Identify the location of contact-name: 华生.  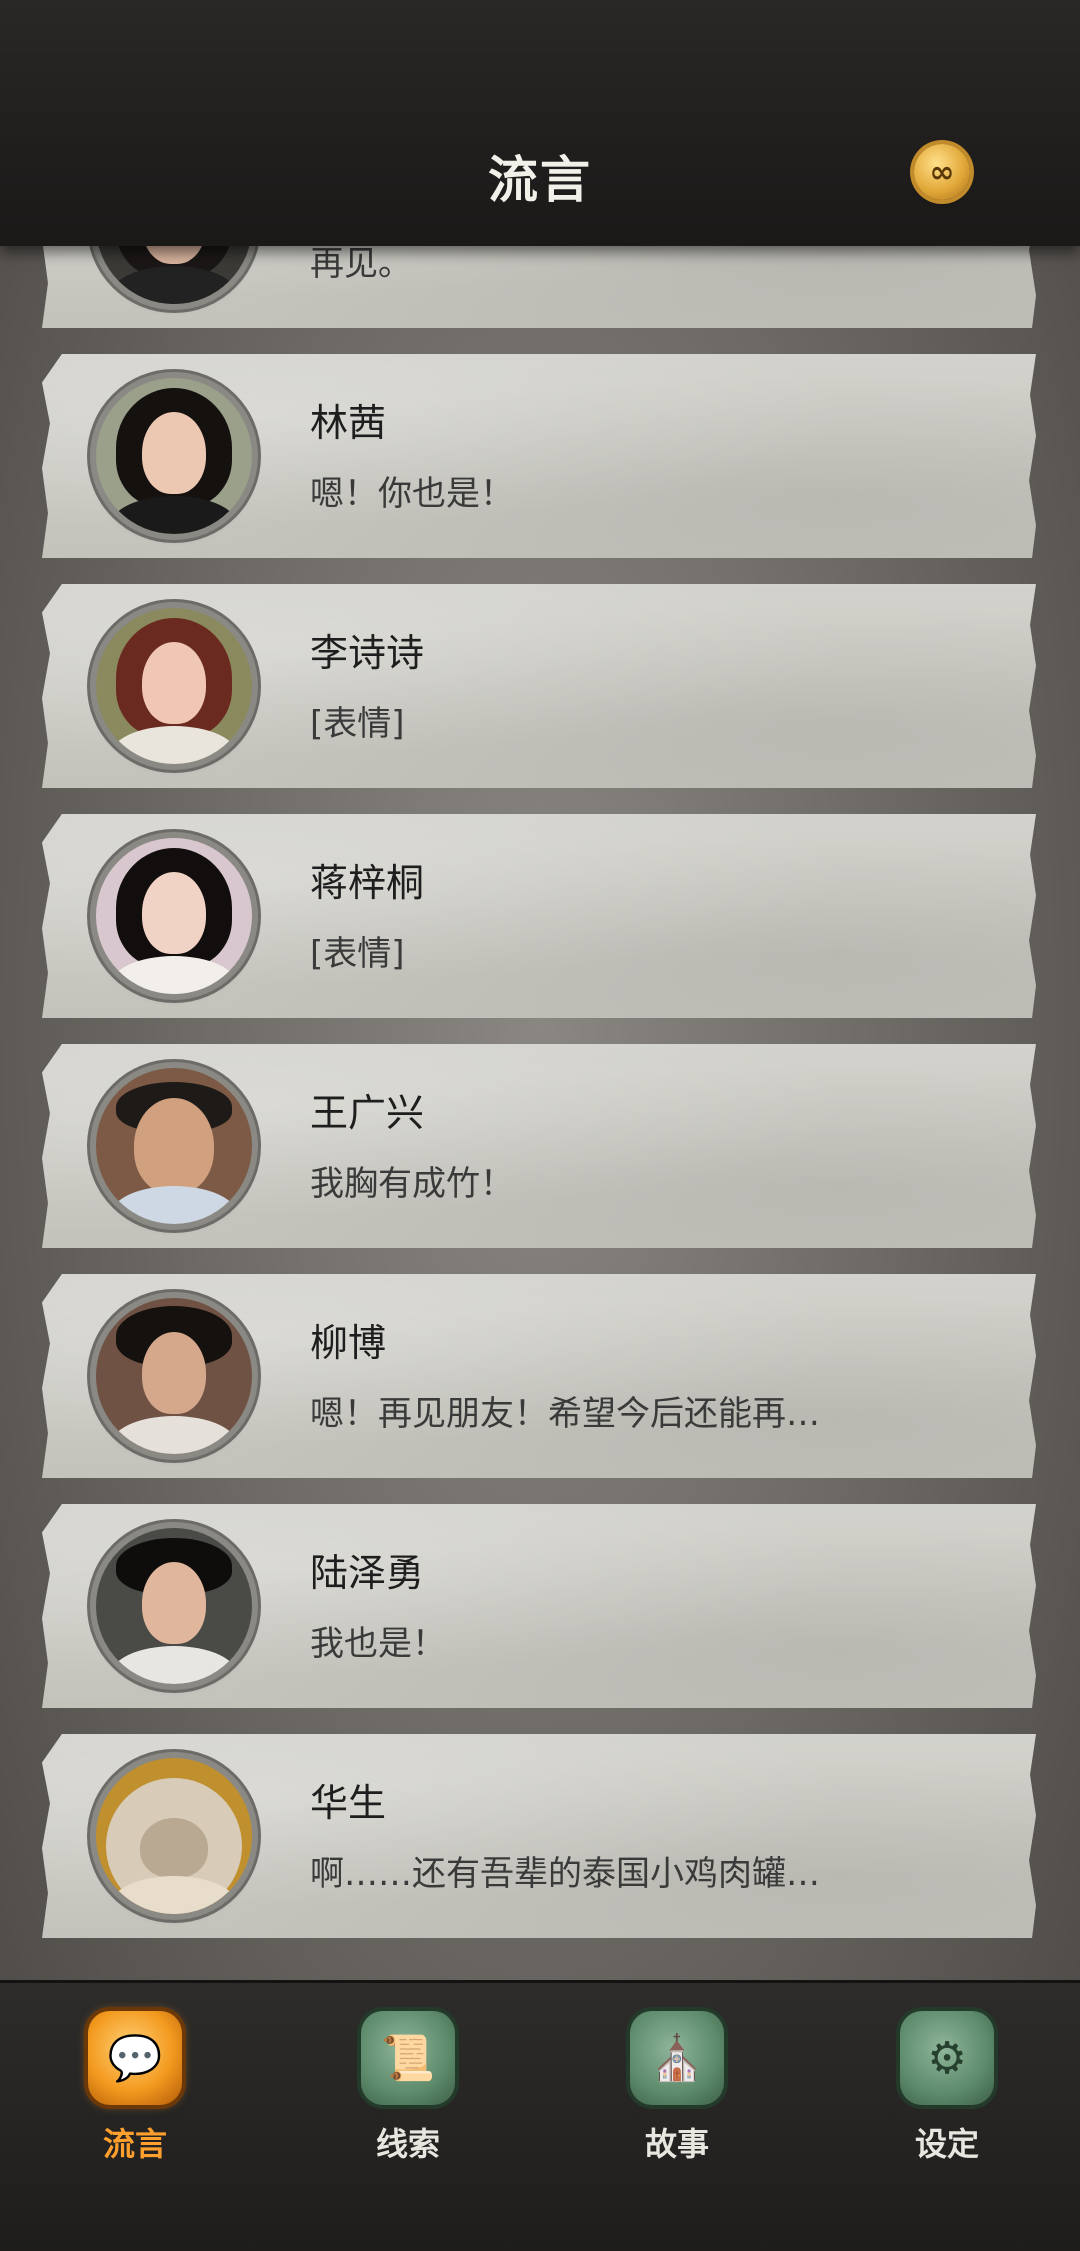
(348, 1803).